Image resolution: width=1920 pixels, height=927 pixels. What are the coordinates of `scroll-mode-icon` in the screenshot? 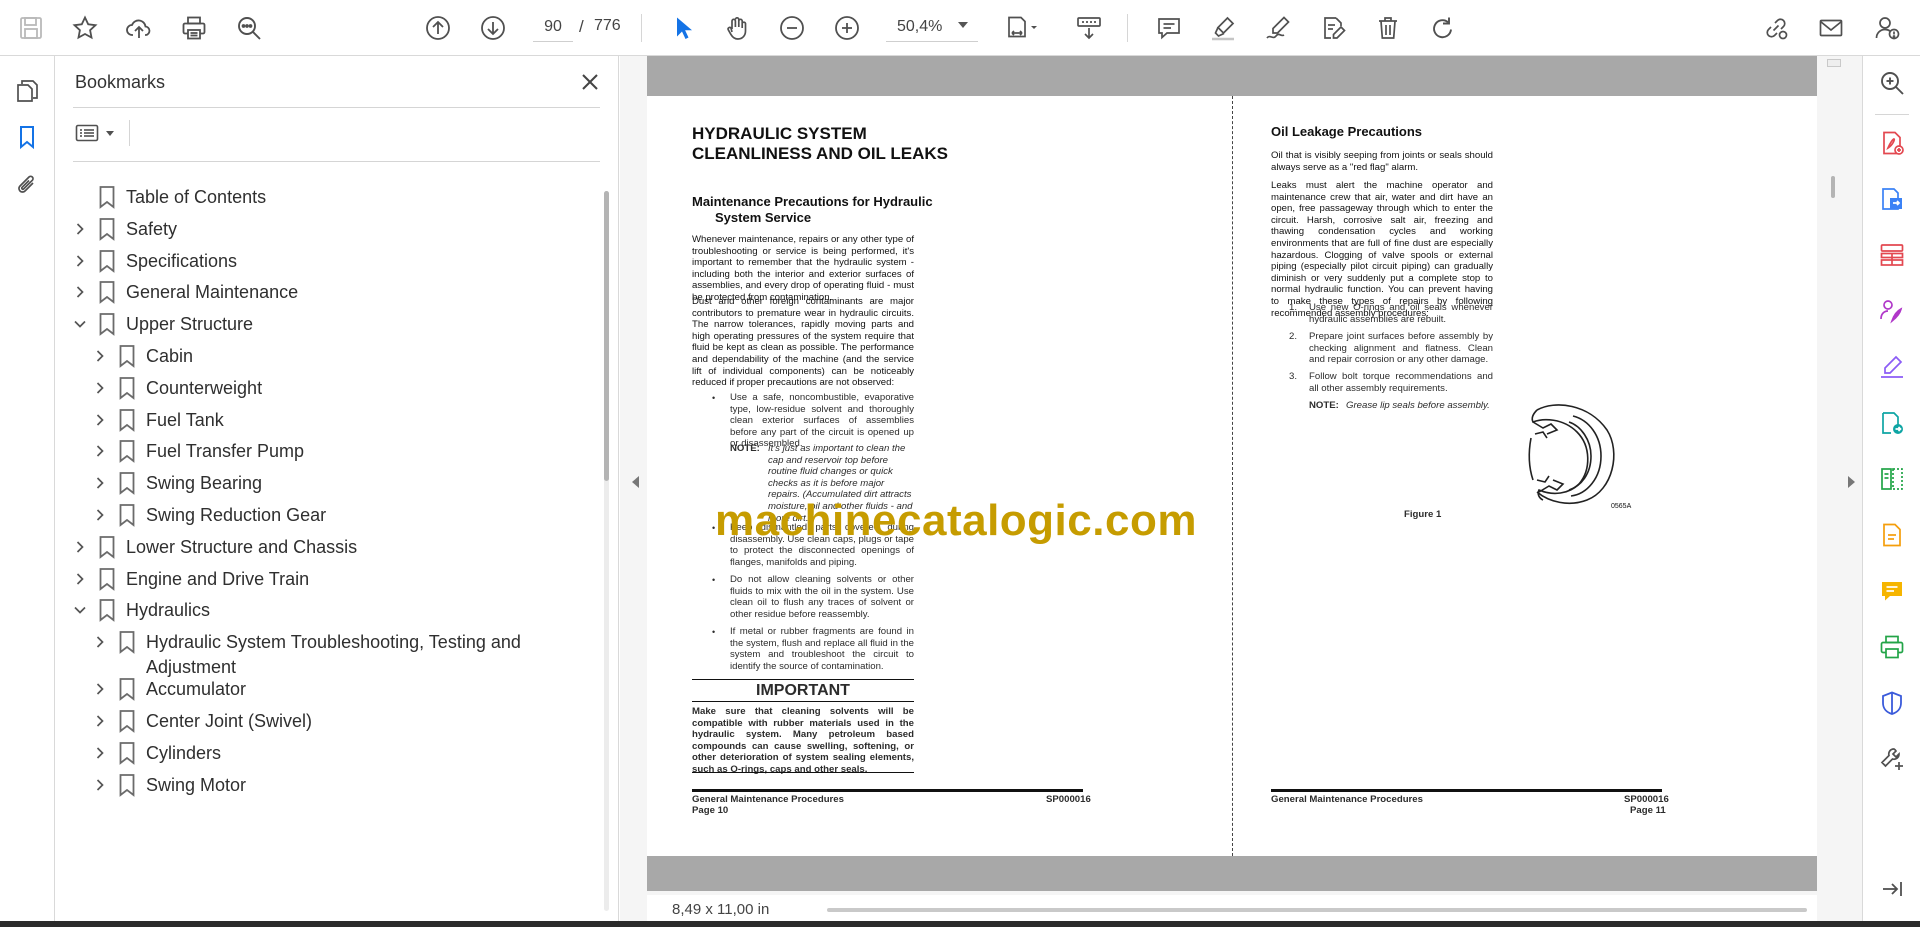 It's located at (1089, 28).